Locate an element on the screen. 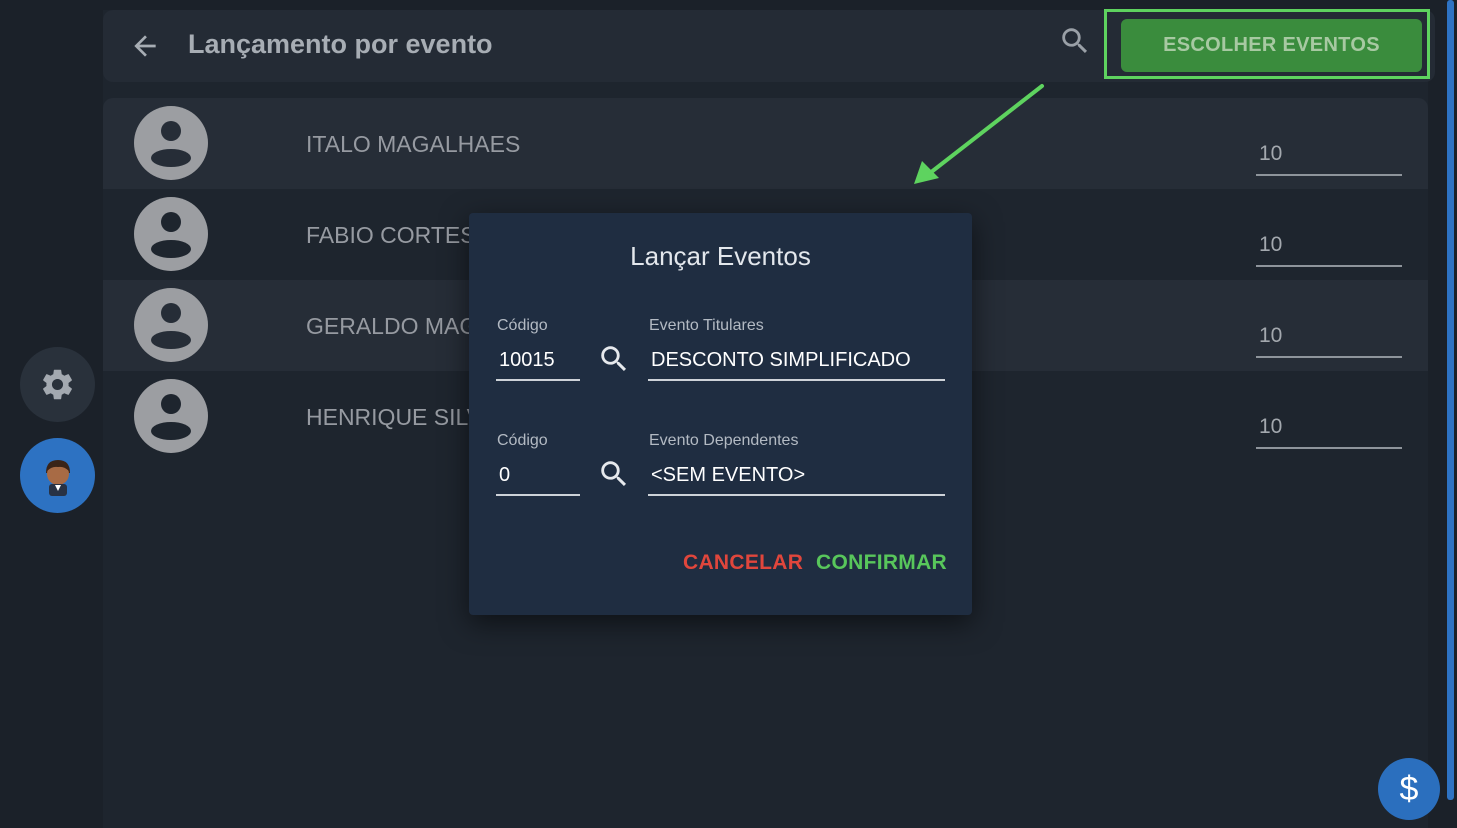  event-dependentes-field: <SEM EVENTO> is located at coordinates (796, 478).